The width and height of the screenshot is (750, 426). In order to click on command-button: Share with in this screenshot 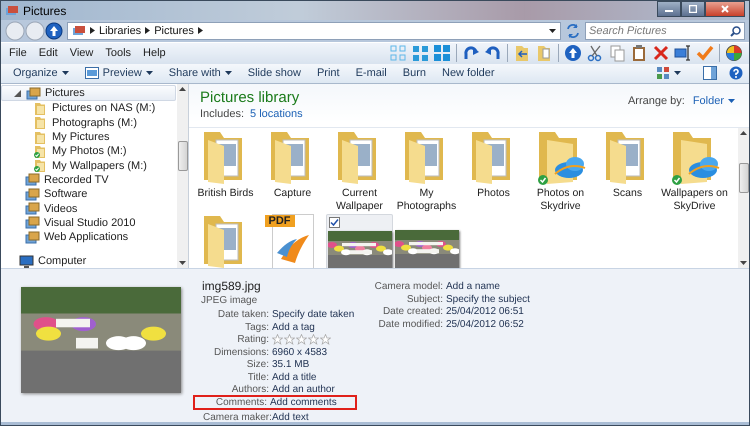, I will do `click(202, 73)`.